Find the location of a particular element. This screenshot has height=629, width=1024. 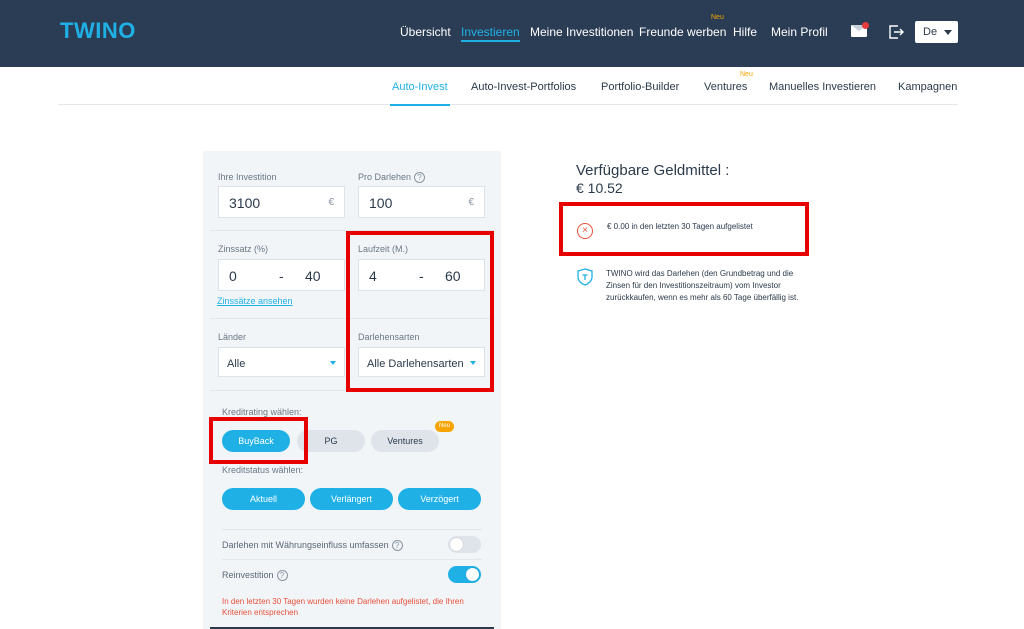

highlight-term-box is located at coordinates (420, 311).